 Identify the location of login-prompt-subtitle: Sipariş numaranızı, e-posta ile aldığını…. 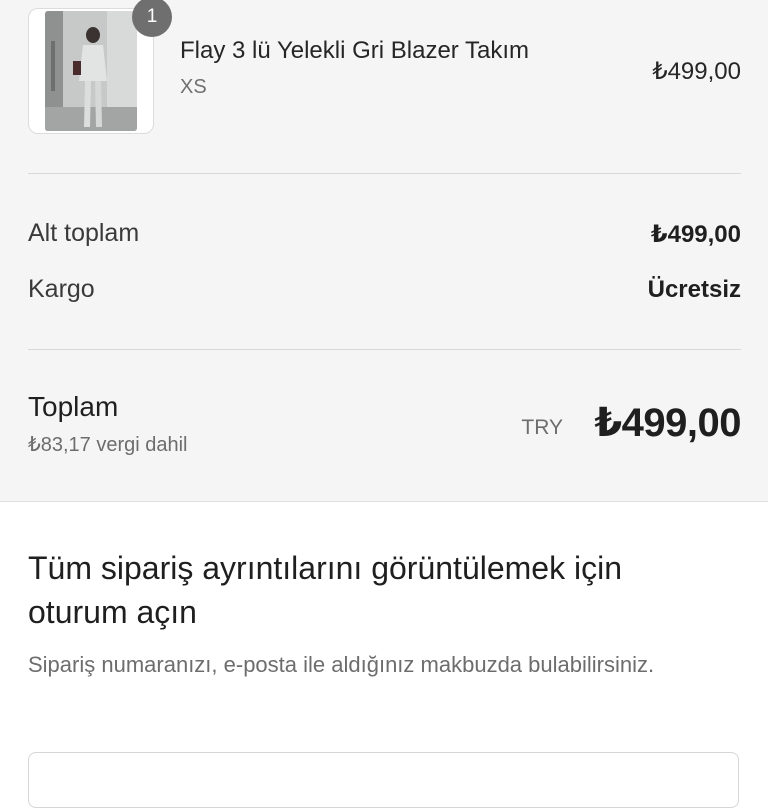
(341, 664).